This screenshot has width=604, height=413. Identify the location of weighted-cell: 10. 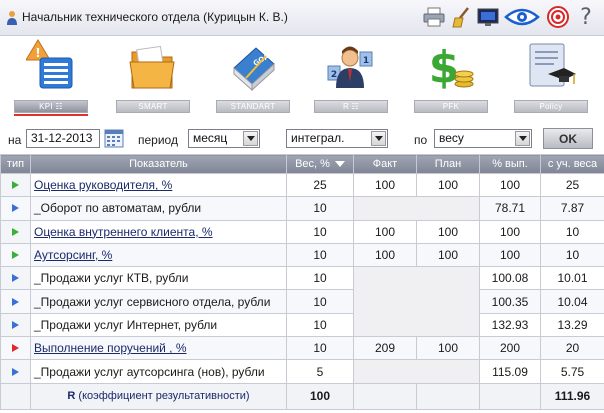
(572, 255).